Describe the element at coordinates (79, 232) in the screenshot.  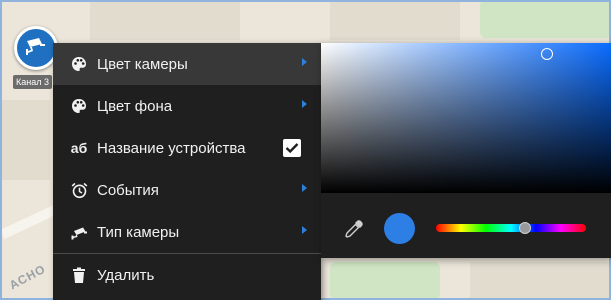
I see `camera-type-icon` at that location.